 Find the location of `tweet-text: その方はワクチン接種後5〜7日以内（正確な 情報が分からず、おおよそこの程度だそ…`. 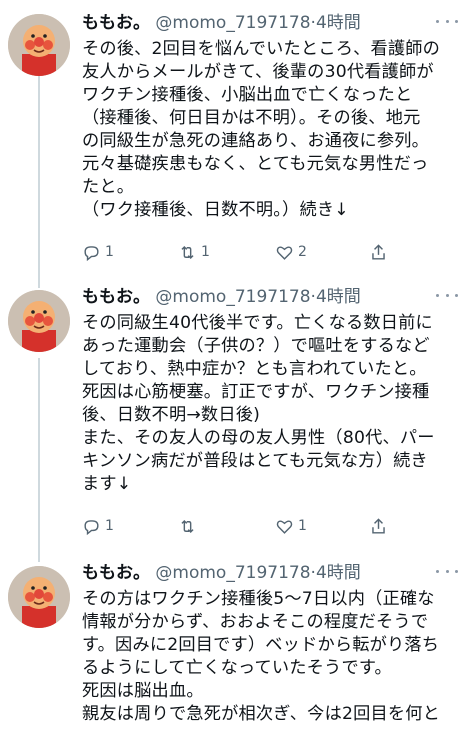

tweet-text: その方はワクチン接種後5〜7日以内（正確な 情報が分からず、おおよそこの程度だそ… is located at coordinates (261, 656).